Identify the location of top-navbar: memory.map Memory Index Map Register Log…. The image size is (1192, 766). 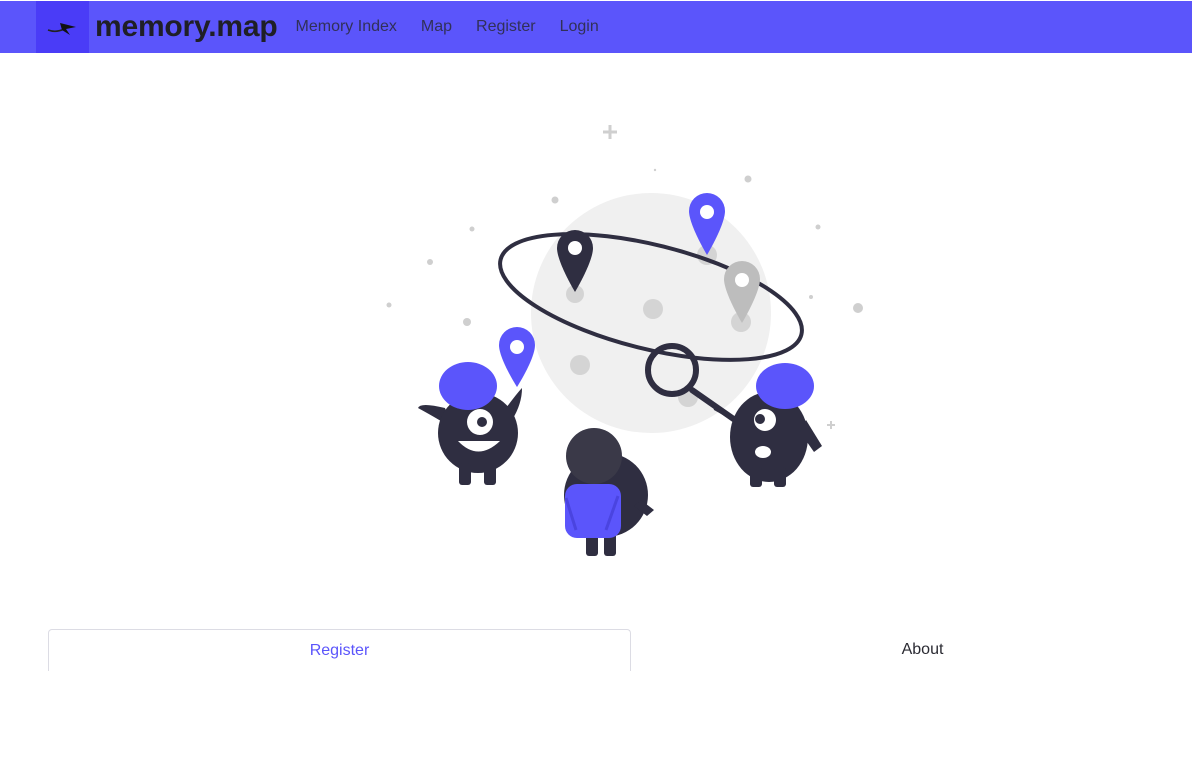
(596, 27).